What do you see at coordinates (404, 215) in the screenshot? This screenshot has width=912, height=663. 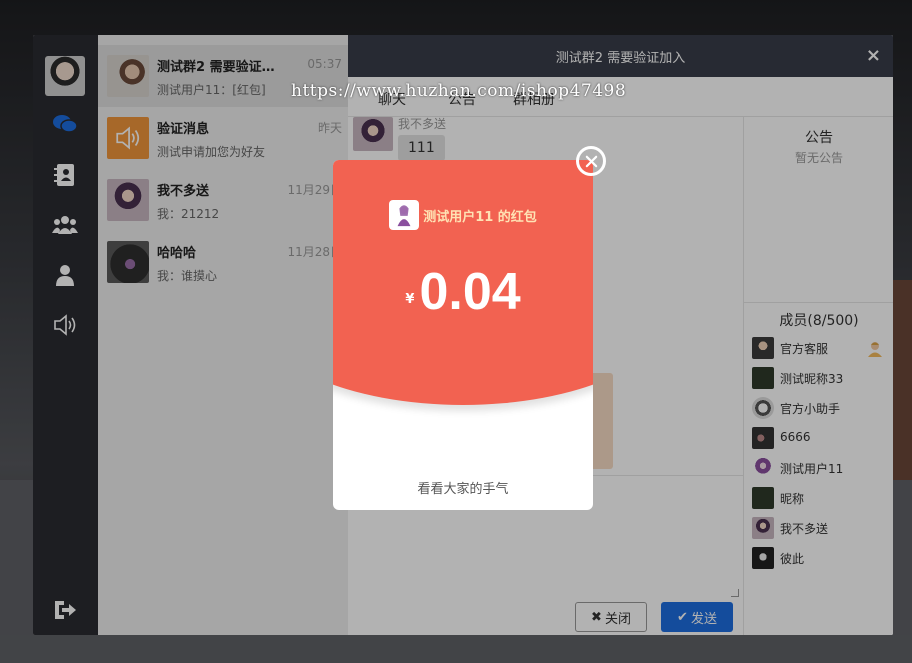 I see `sender-avatar` at bounding box center [404, 215].